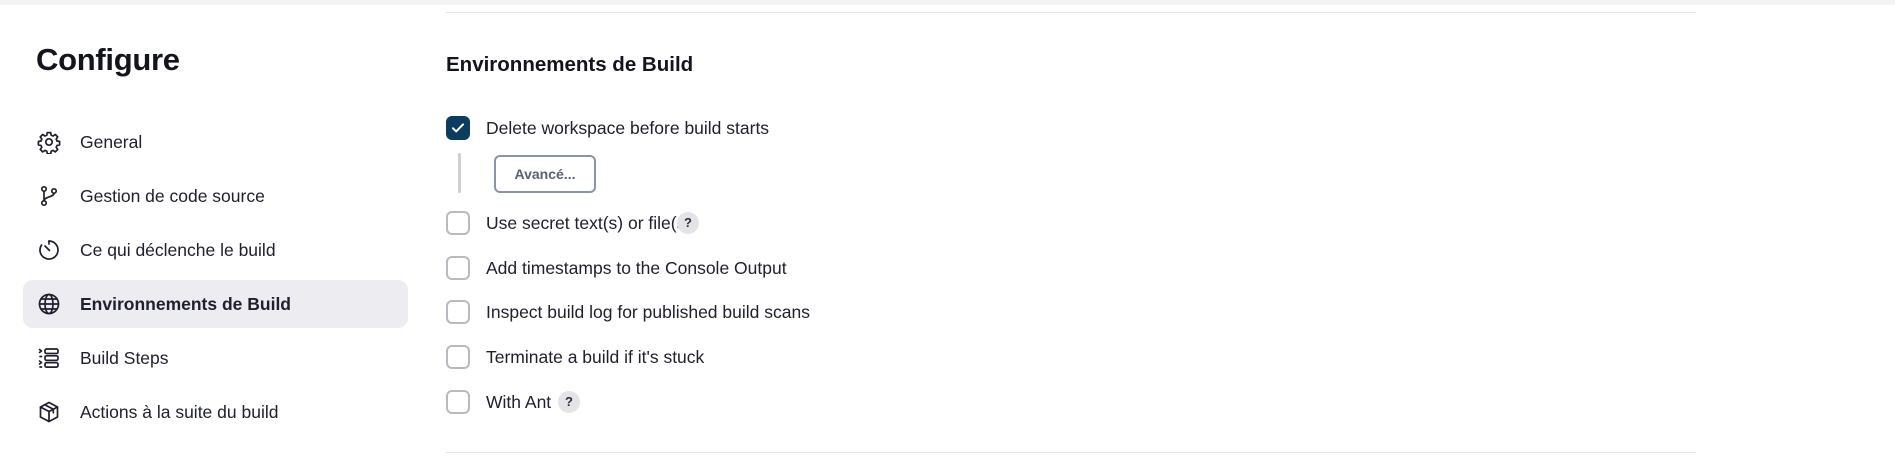 The height and width of the screenshot is (471, 1895). What do you see at coordinates (627, 128) in the screenshot?
I see `option-label: Delete workspace before build starts` at bounding box center [627, 128].